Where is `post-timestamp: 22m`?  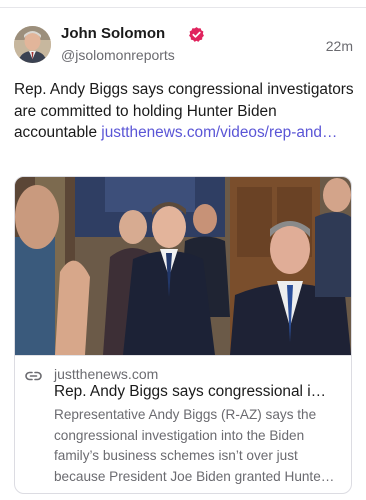
post-timestamp: 22m is located at coordinates (339, 46).